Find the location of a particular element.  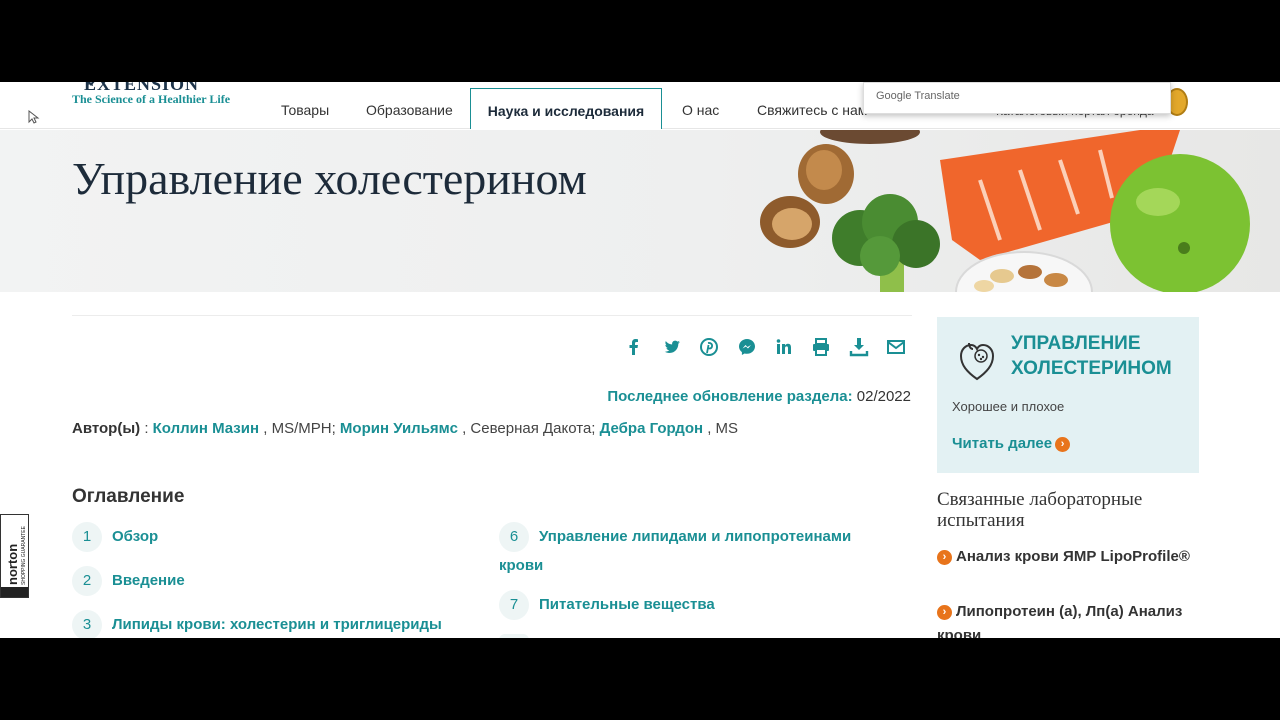

toc-number: 7 is located at coordinates (514, 605).